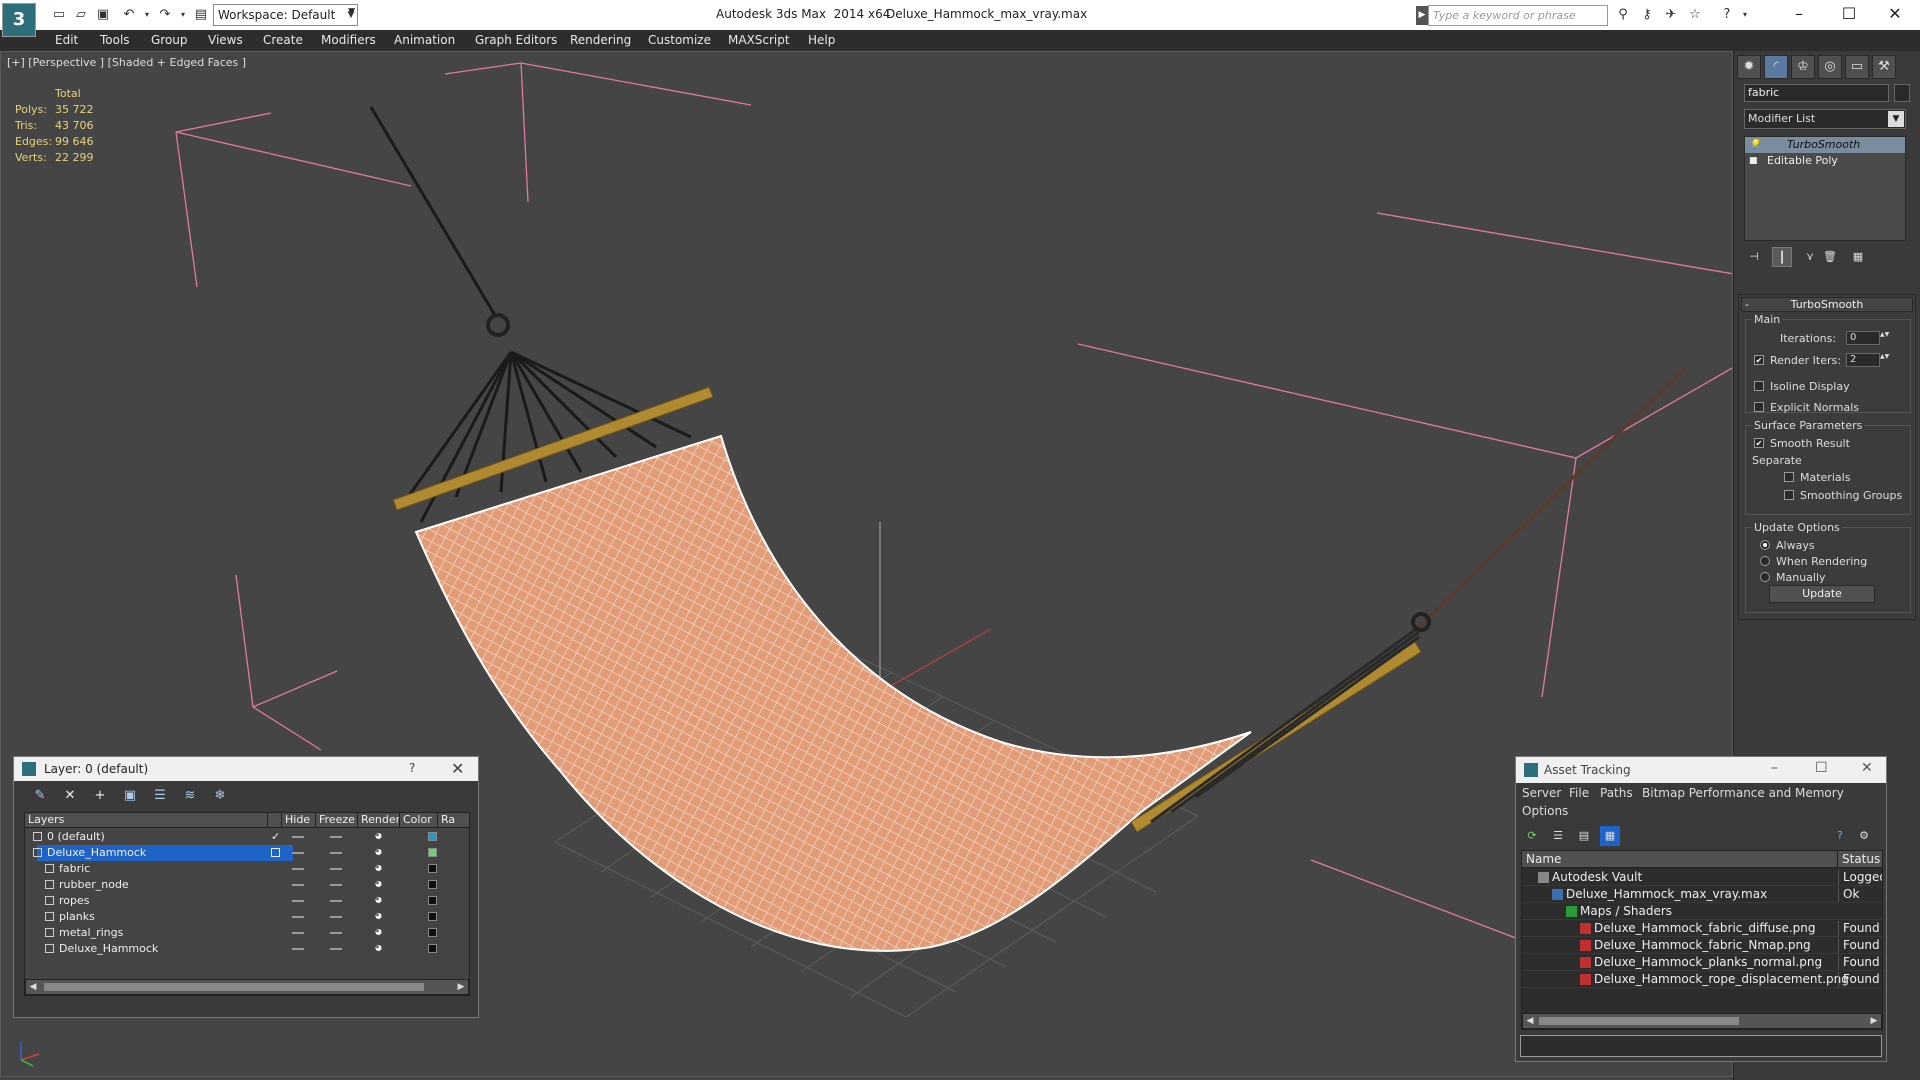 The width and height of the screenshot is (1920, 1080). What do you see at coordinates (285, 15) in the screenshot?
I see `workspace-select: Workspace: Default ▼` at bounding box center [285, 15].